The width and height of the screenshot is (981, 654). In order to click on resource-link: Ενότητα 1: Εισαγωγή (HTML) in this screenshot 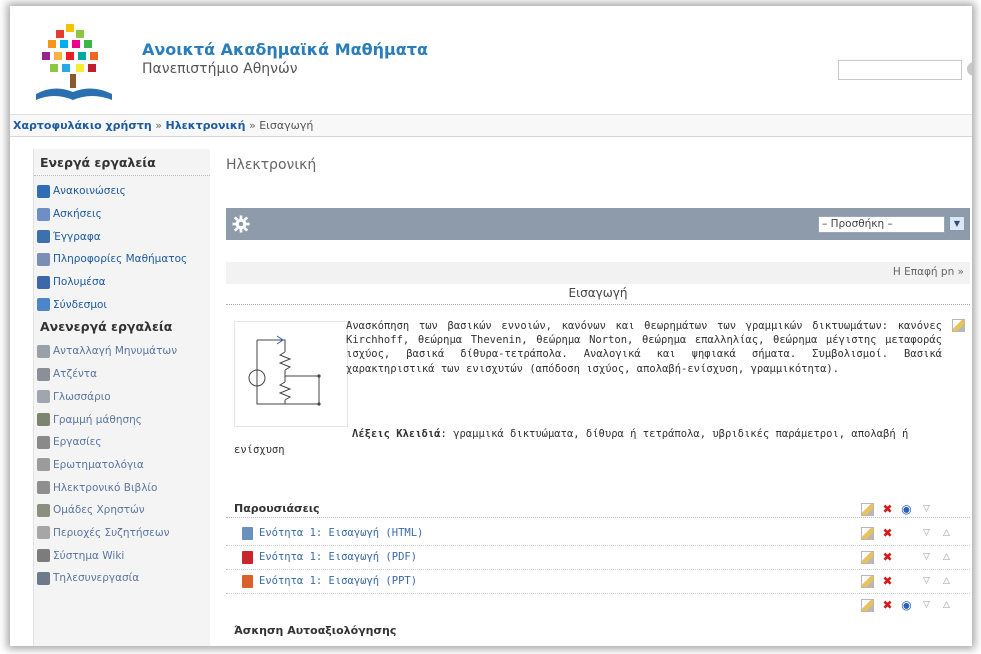, I will do `click(341, 533)`.